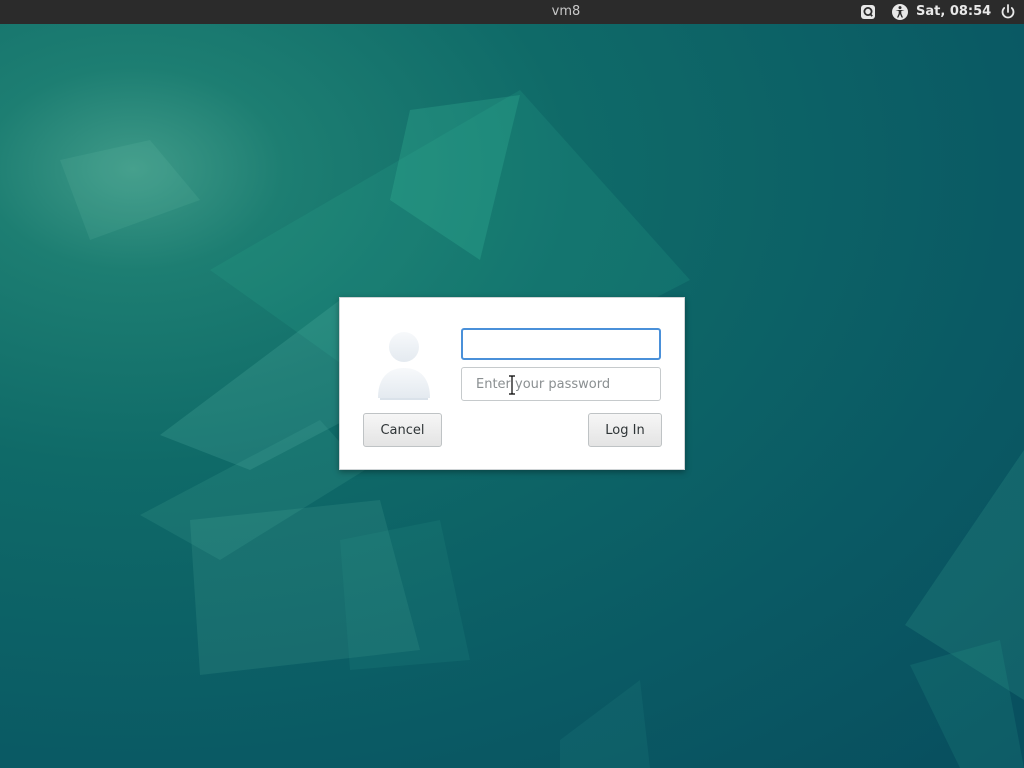 This screenshot has height=768, width=1024. Describe the element at coordinates (404, 366) in the screenshot. I see `user-avatar-icon` at that location.